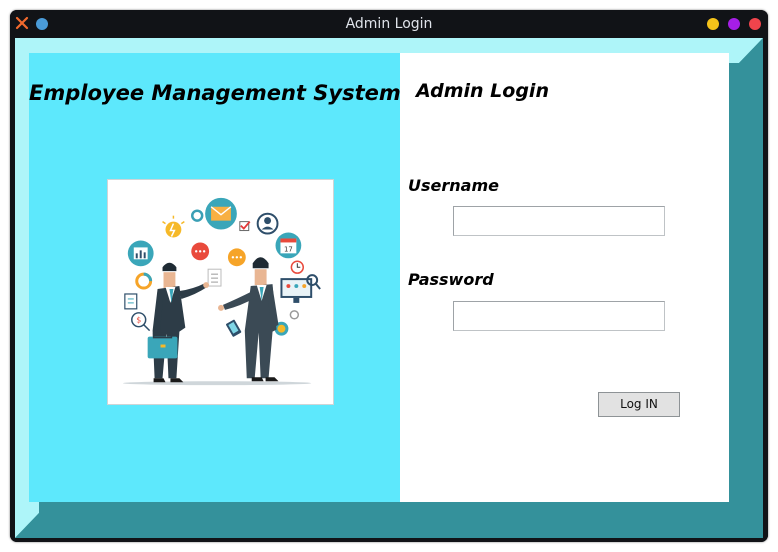  I want to click on system-title: Employee Management System, so click(215, 93).